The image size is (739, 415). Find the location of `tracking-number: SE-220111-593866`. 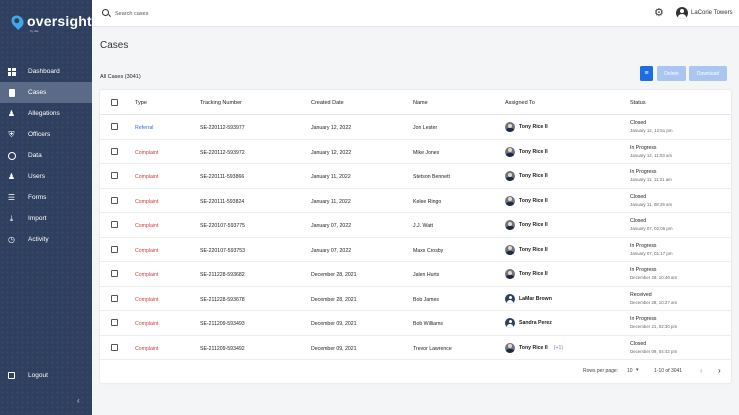

tracking-number: SE-220111-593866 is located at coordinates (222, 177).